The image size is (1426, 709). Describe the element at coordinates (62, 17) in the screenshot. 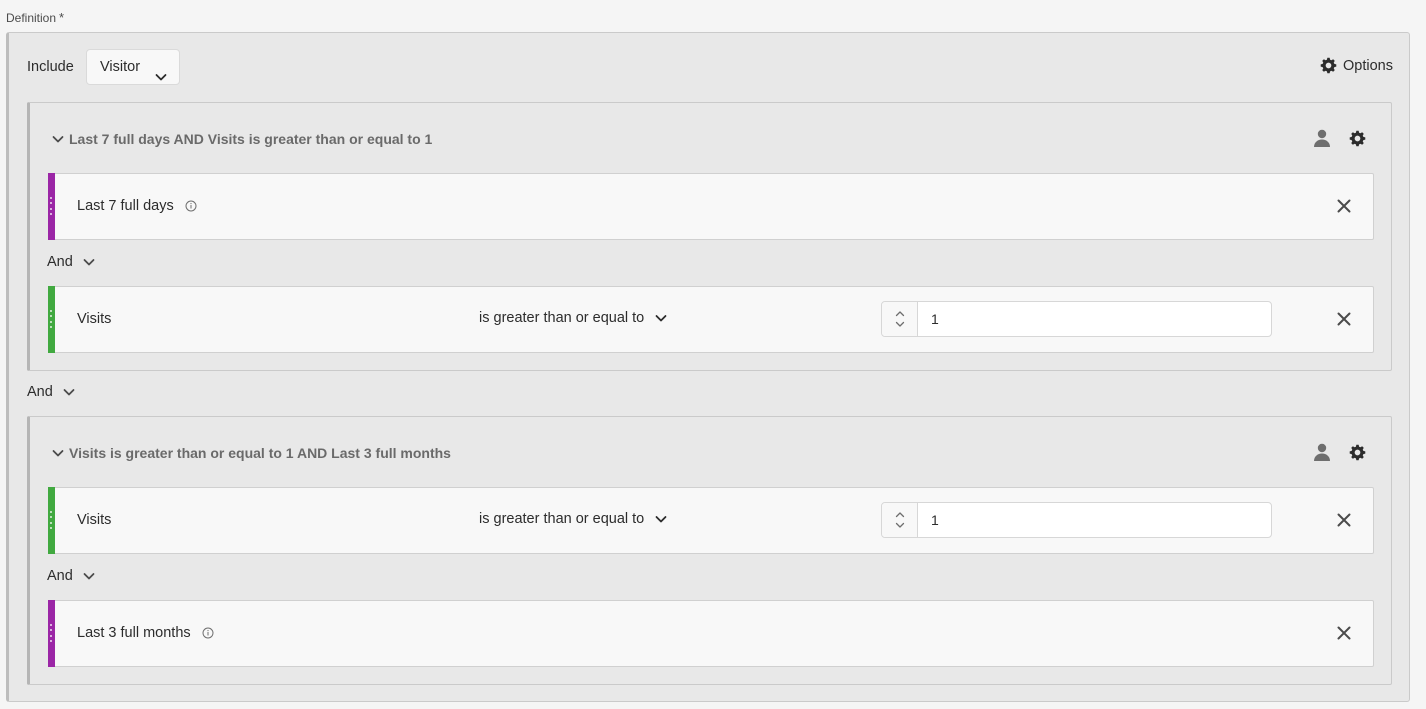

I see `required-mark: *` at that location.